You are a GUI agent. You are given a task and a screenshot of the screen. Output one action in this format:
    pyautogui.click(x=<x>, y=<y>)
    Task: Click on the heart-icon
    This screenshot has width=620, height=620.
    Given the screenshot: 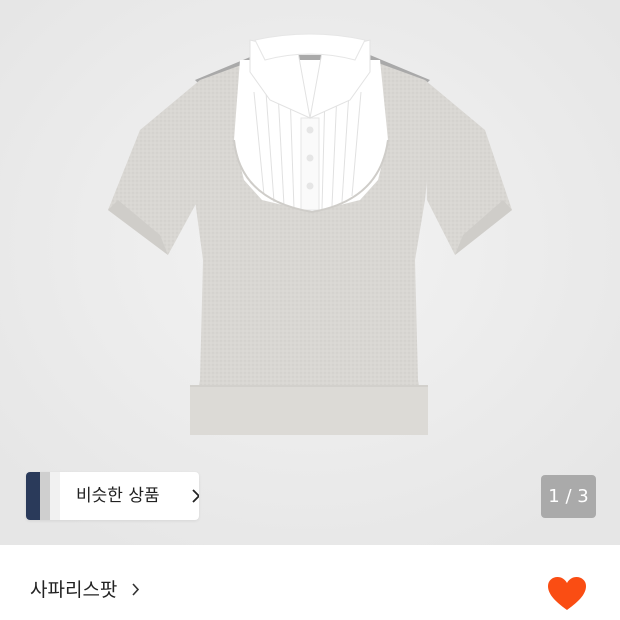 What is the action you would take?
    pyautogui.click(x=567, y=594)
    